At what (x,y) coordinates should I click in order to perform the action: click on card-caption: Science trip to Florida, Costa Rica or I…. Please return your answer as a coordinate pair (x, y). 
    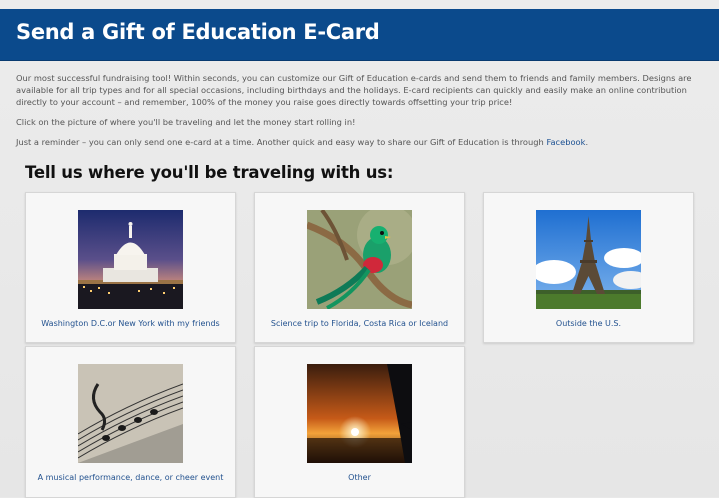
    Looking at the image, I should click on (359, 323).